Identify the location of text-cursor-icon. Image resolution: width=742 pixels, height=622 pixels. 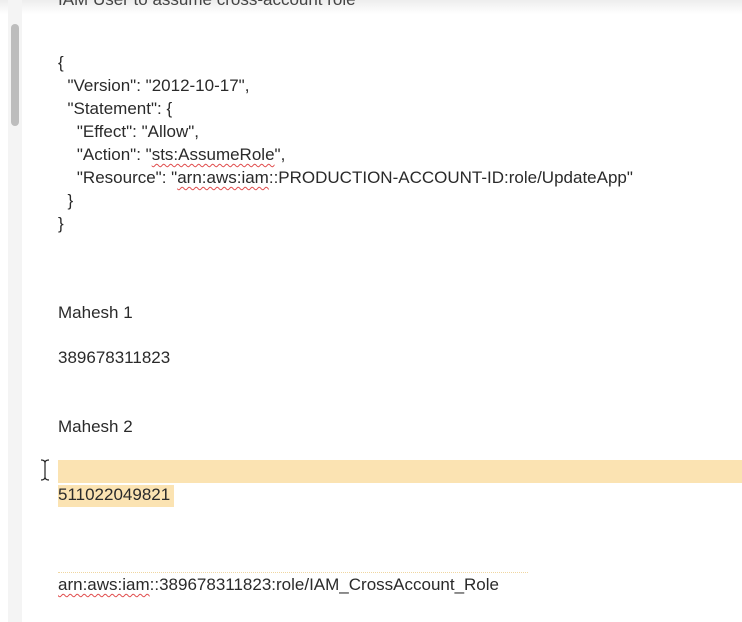
(45, 470).